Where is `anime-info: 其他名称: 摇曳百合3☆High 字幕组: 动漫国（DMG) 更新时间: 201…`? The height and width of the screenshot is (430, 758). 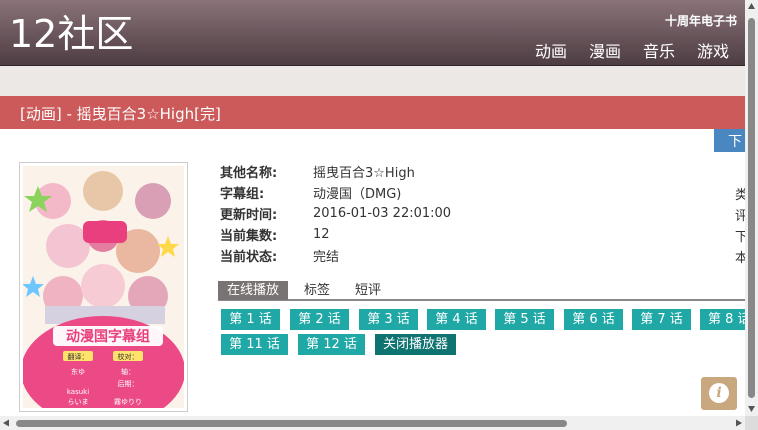 anime-info: 其他名称: 摇曳百合3☆High 字幕组: 动漫国（DMG) 更新时间: 201… is located at coordinates (335, 213).